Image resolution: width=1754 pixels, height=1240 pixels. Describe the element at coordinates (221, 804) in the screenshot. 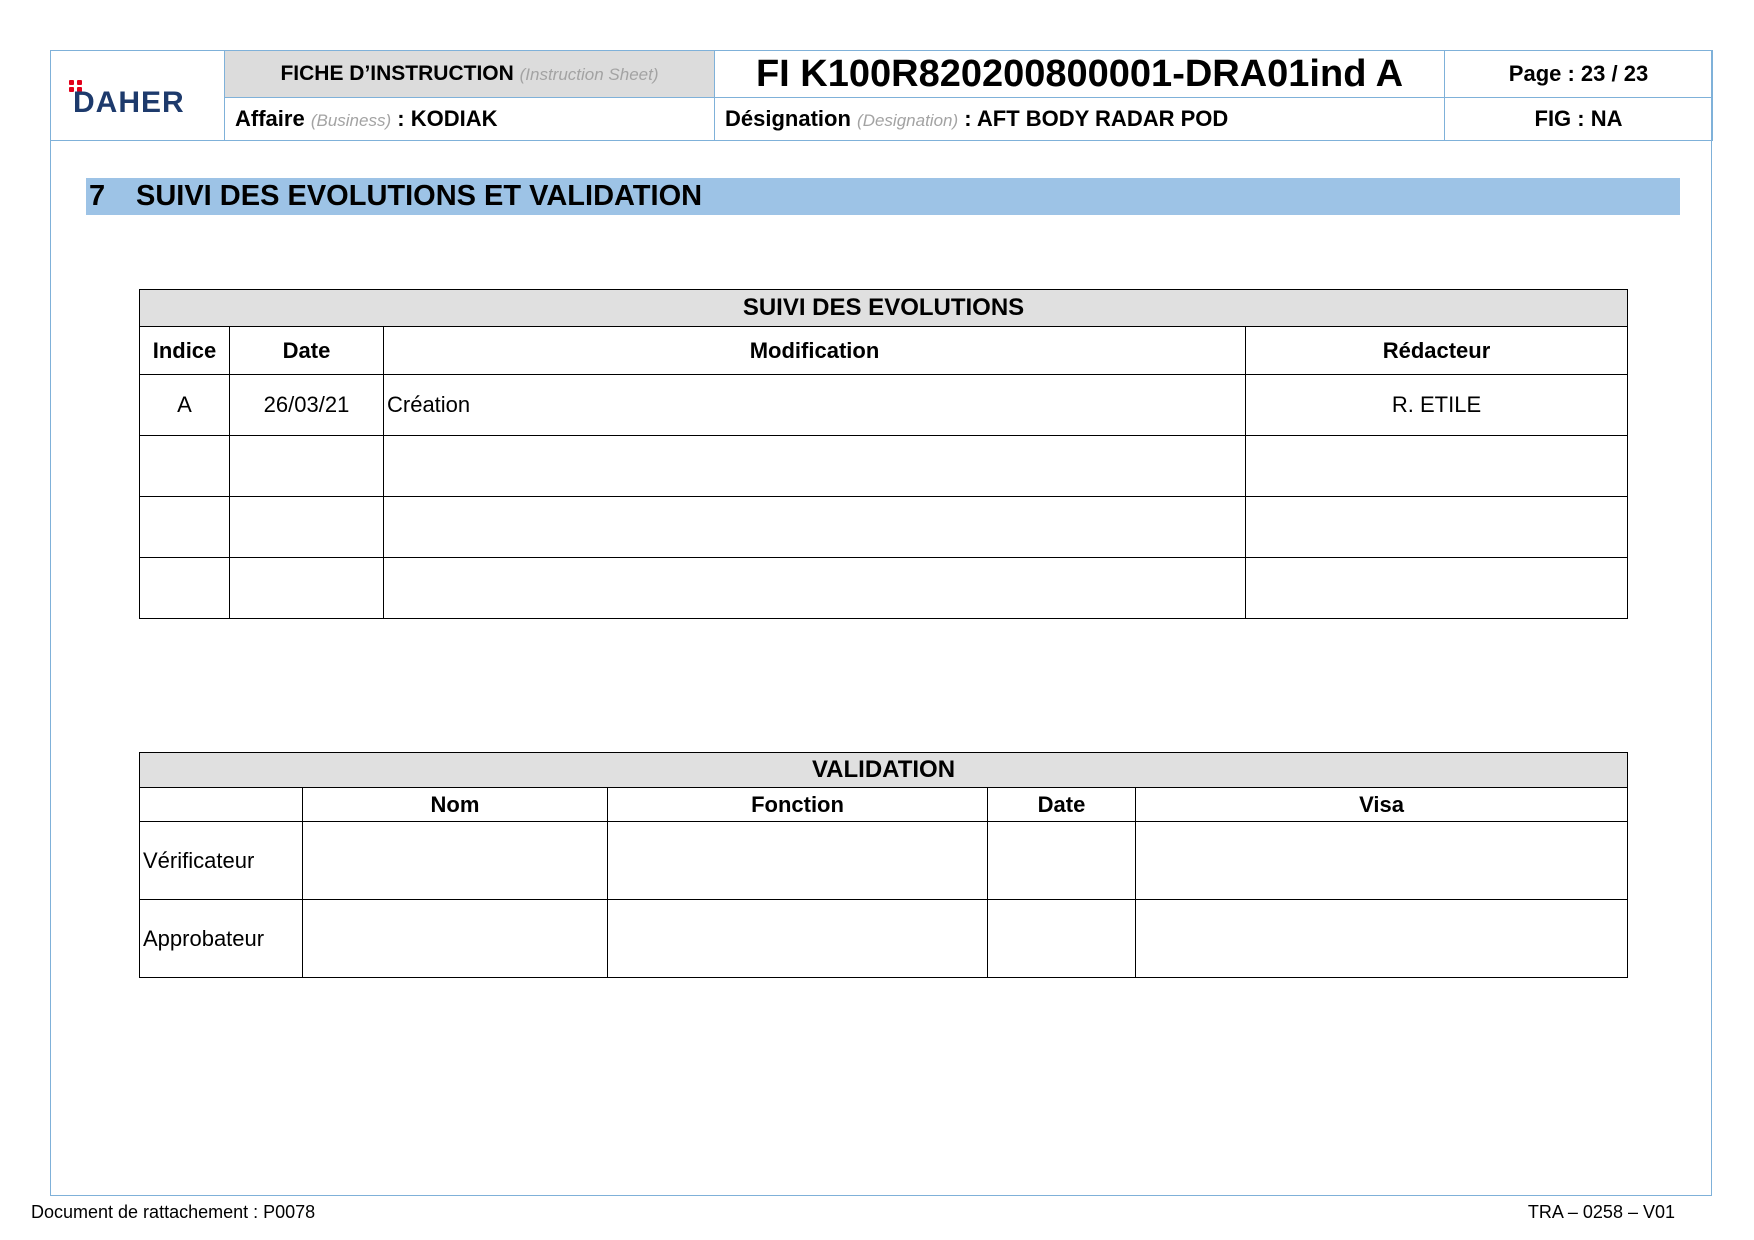

I see `column-header` at that location.